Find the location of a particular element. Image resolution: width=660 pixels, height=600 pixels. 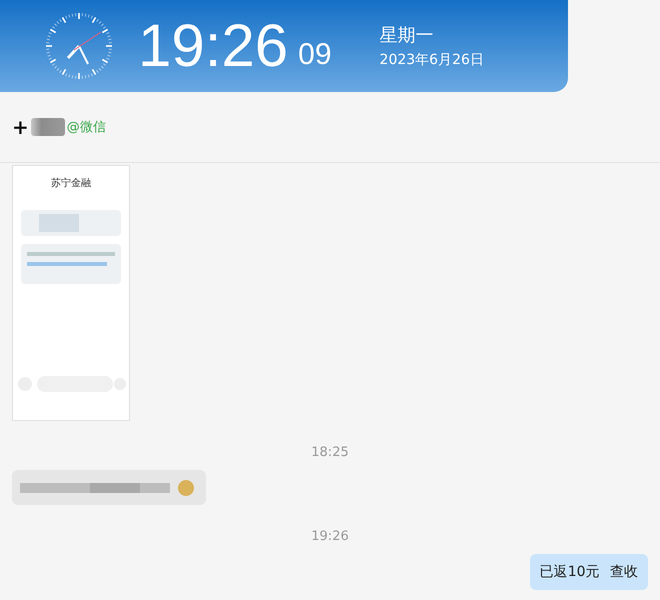

screenshot-title: 苏宁金融 is located at coordinates (71, 183).